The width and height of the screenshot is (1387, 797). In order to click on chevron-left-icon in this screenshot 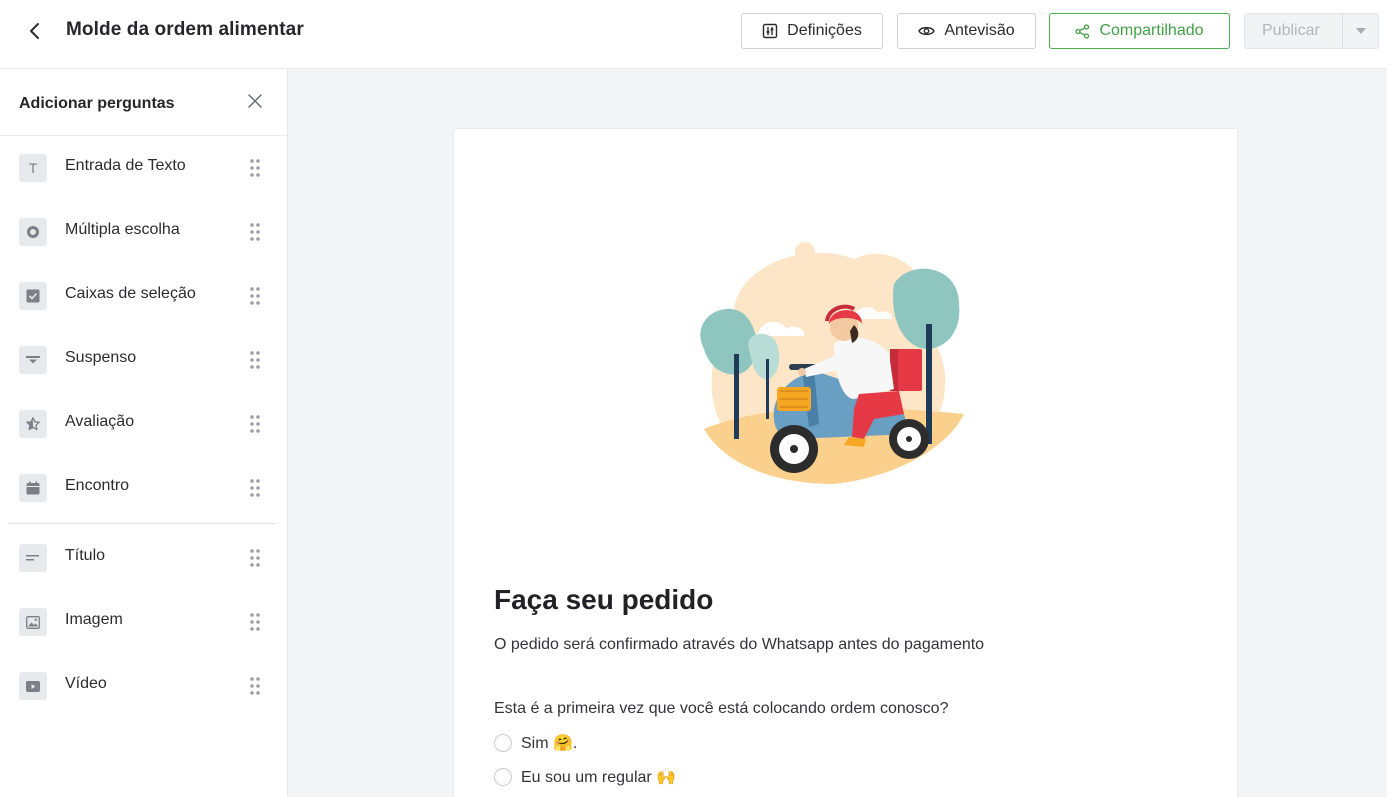, I will do `click(34, 31)`.